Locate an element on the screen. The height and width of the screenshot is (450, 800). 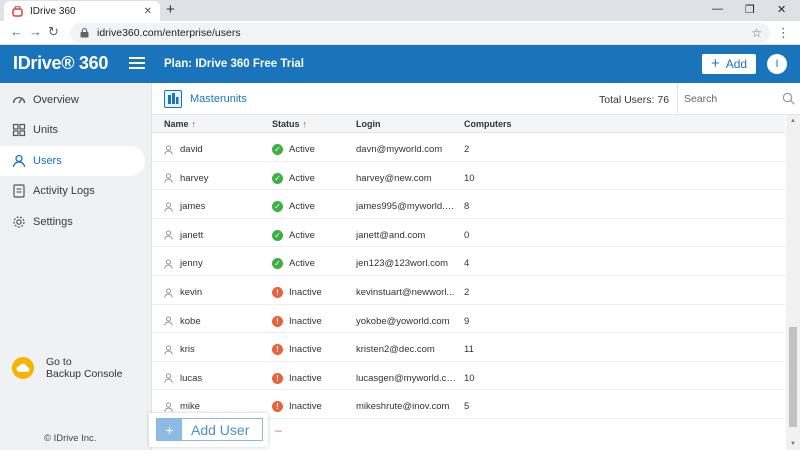
cloud-backup-icon is located at coordinates (23, 368).